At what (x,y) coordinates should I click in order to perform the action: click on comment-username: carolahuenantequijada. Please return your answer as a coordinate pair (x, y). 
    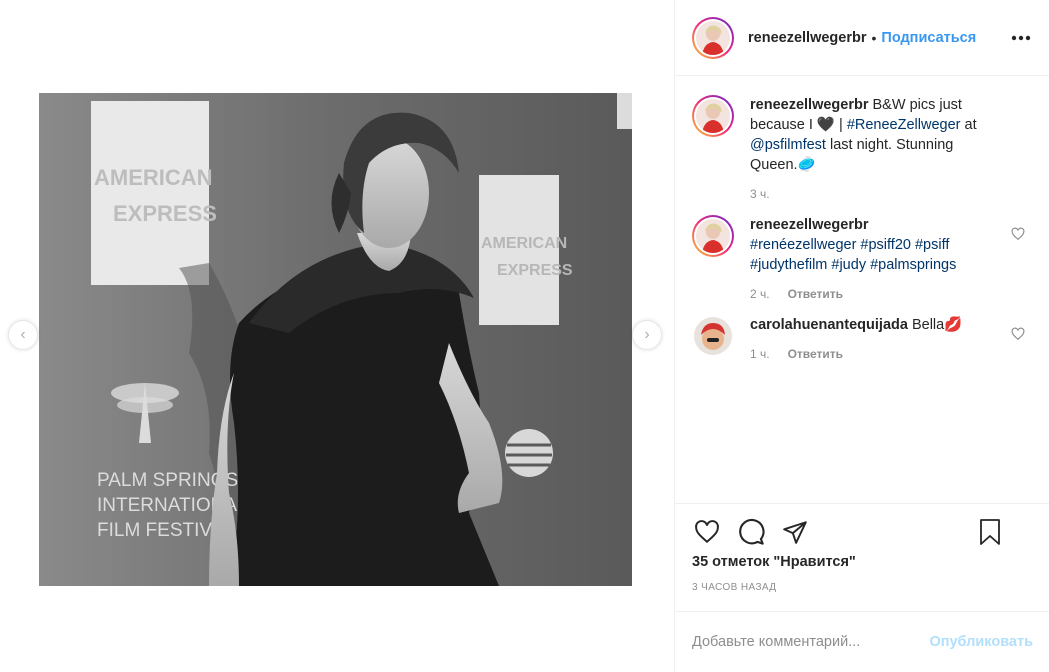
    Looking at the image, I should click on (829, 325).